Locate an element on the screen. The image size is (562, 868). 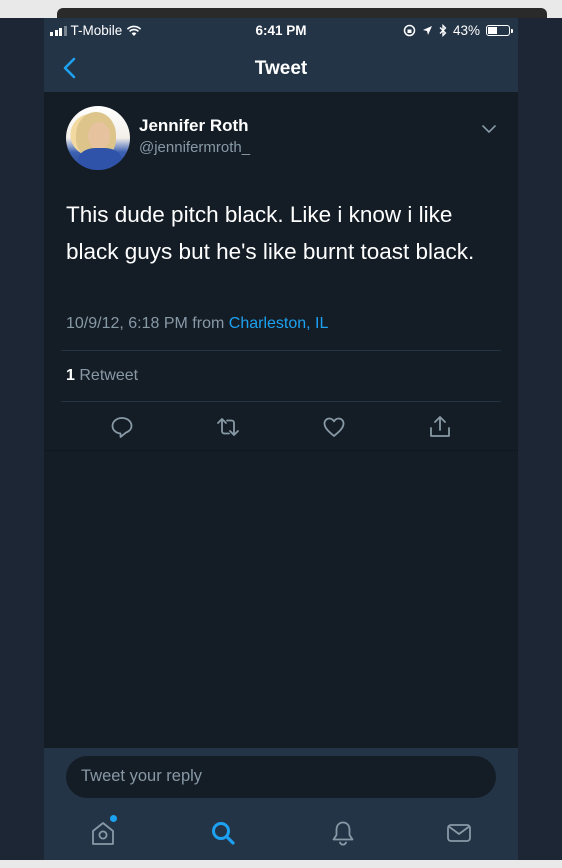
author-handle: @jennifermroth_ is located at coordinates (194, 147).